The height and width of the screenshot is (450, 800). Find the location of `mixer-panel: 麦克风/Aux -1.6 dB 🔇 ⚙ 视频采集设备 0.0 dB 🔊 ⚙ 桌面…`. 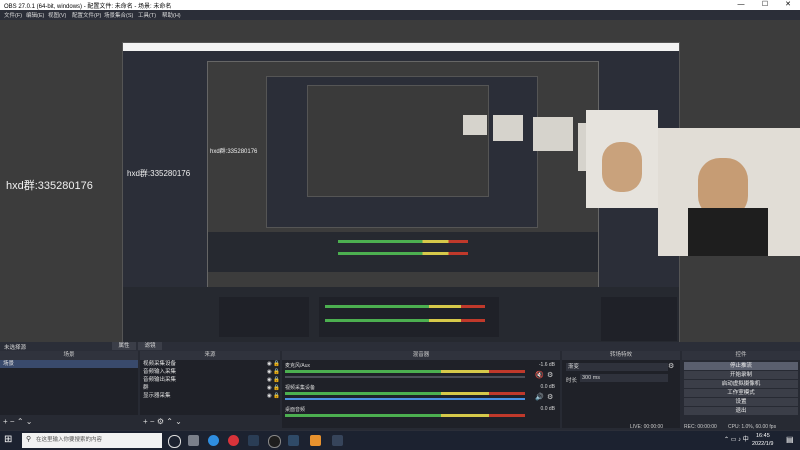

mixer-panel: 麦克风/Aux -1.6 dB 🔇 ⚙ 视频采集设备 0.0 dB 🔊 ⚙ 桌面… is located at coordinates (421, 394).